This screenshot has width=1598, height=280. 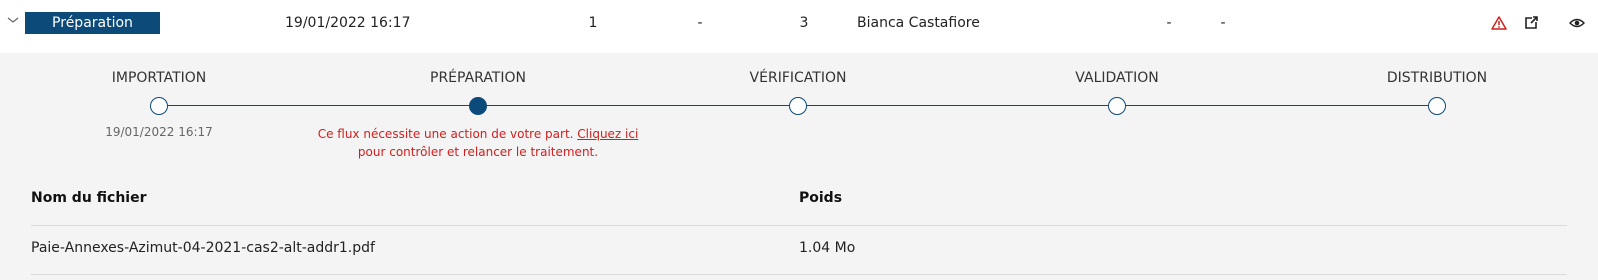 What do you see at coordinates (92, 23) in the screenshot?
I see `status-badge: Préparation` at bounding box center [92, 23].